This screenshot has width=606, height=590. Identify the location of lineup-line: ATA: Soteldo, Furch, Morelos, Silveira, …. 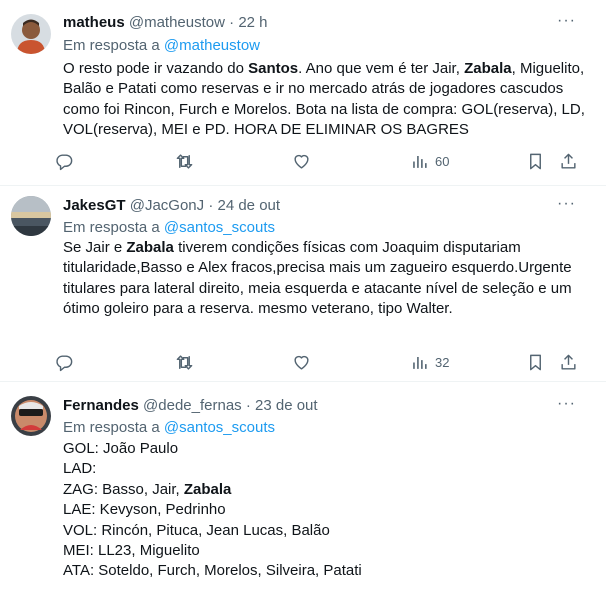
(328, 571).